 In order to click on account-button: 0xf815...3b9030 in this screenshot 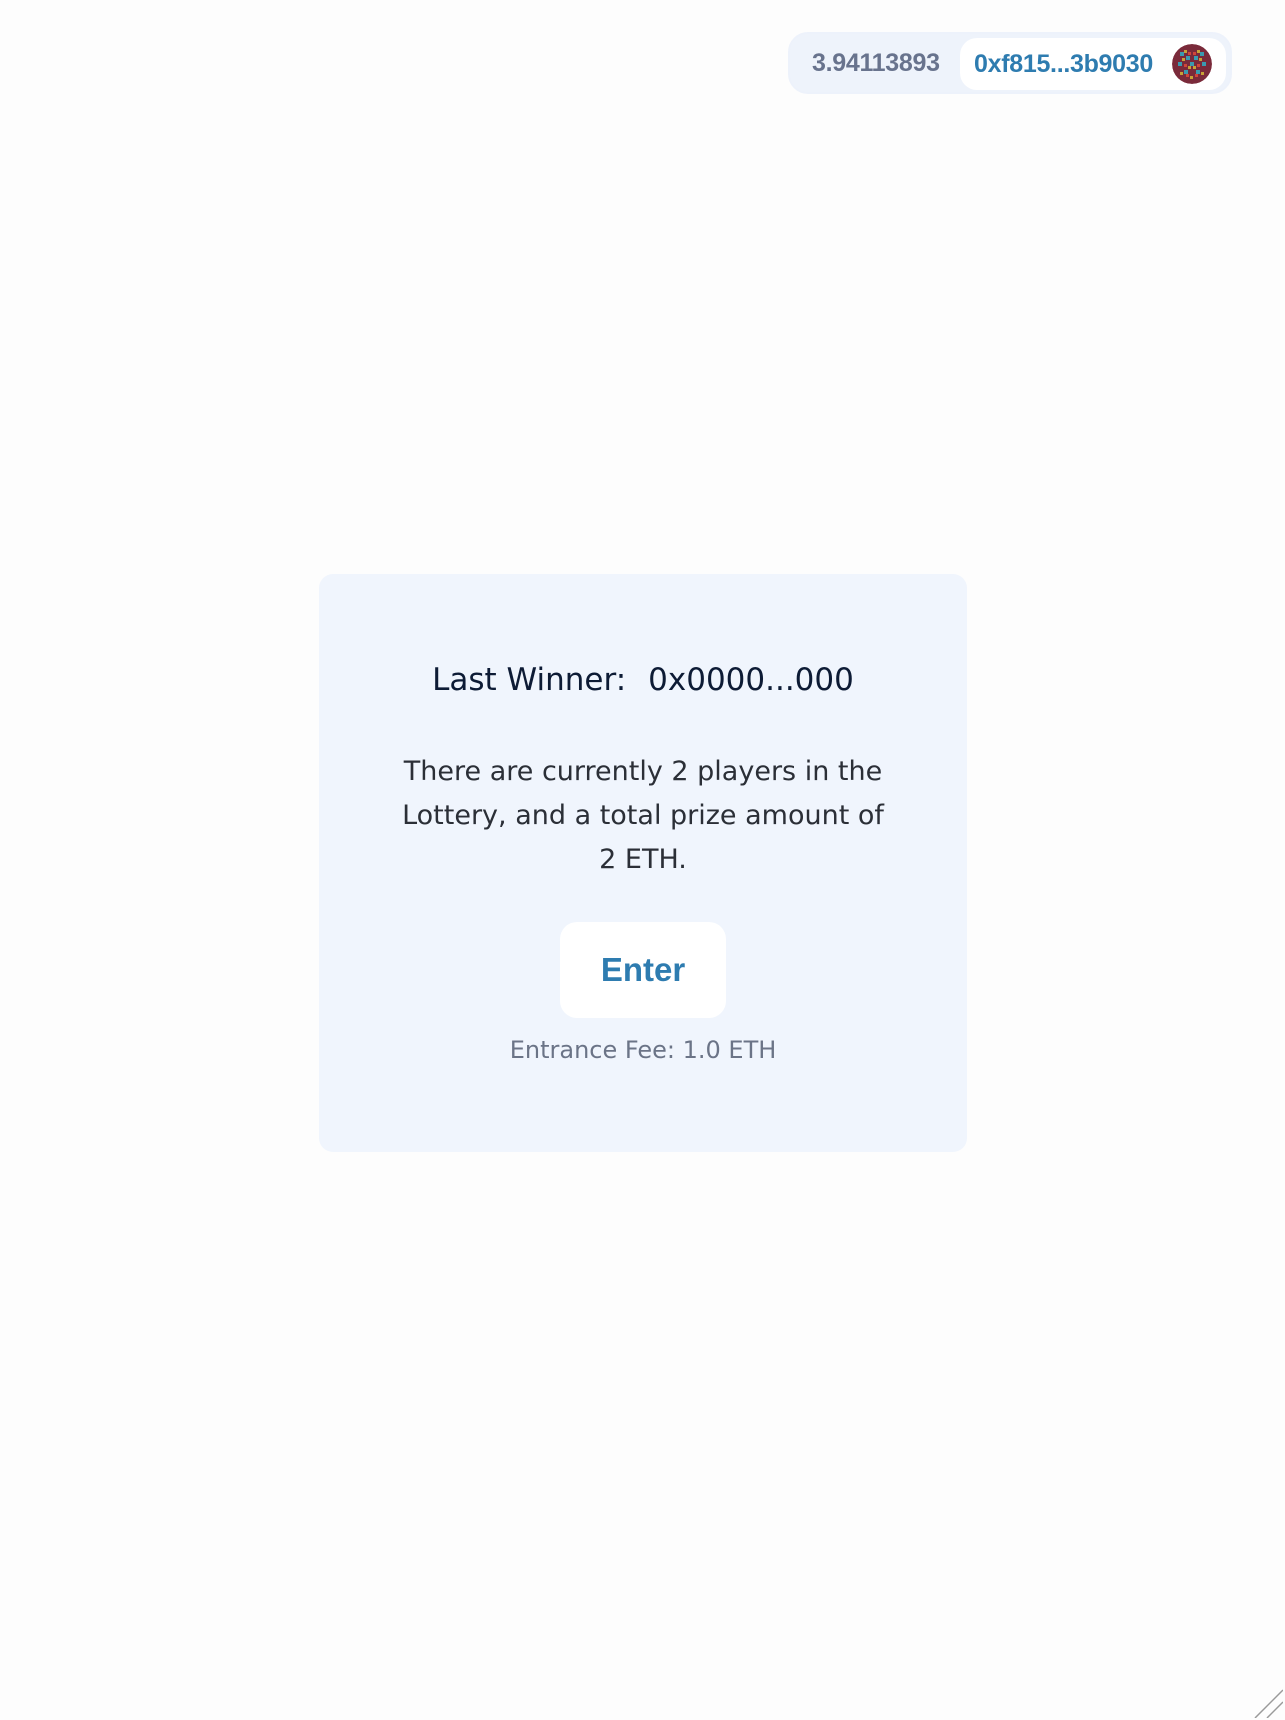, I will do `click(1093, 64)`.